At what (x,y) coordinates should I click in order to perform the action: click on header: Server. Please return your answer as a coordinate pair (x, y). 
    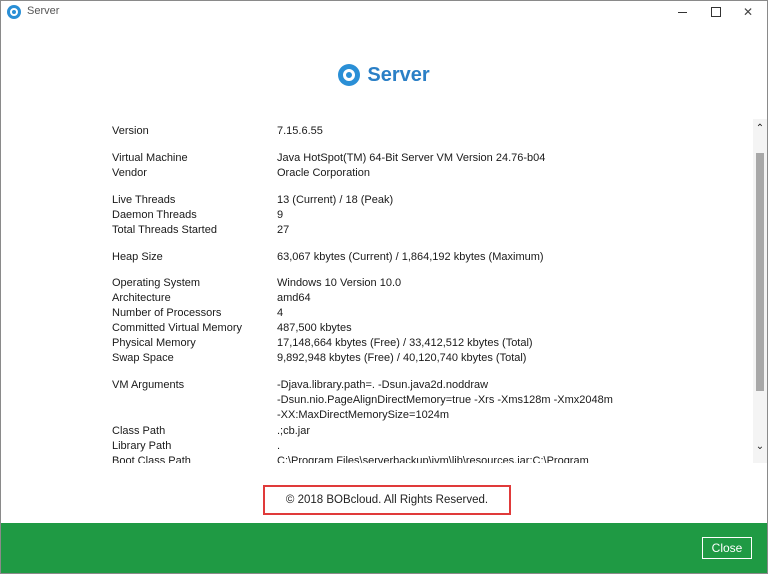
    Looking at the image, I should click on (384, 75).